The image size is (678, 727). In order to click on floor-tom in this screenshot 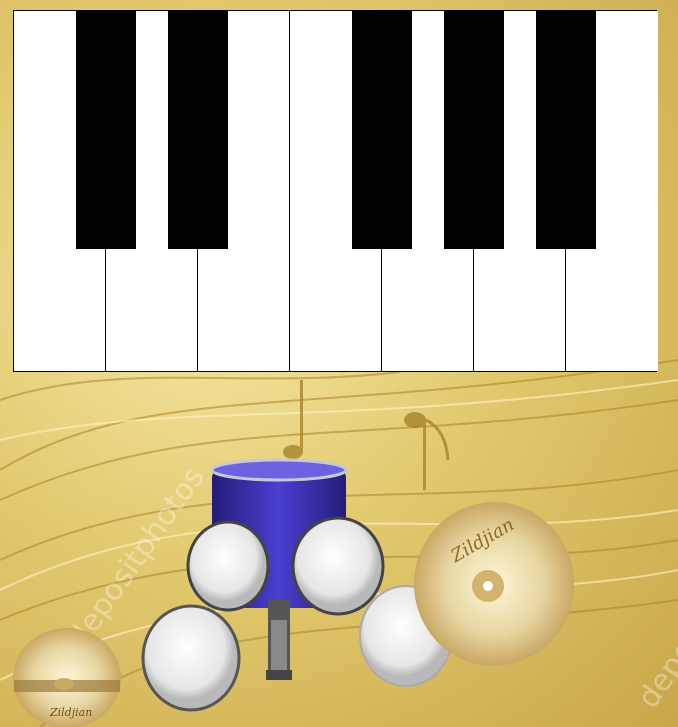, I will do `click(191, 658)`.